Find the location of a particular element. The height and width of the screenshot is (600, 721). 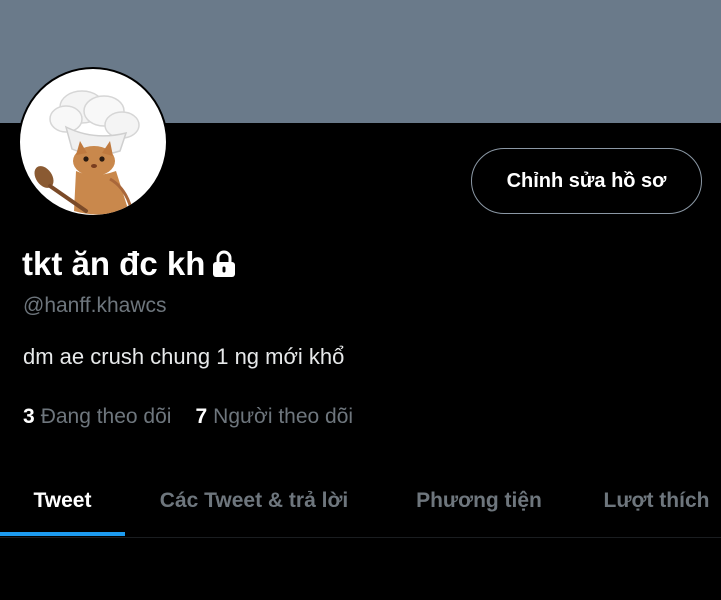

following-label: Đang theo dõi is located at coordinates (106, 416).